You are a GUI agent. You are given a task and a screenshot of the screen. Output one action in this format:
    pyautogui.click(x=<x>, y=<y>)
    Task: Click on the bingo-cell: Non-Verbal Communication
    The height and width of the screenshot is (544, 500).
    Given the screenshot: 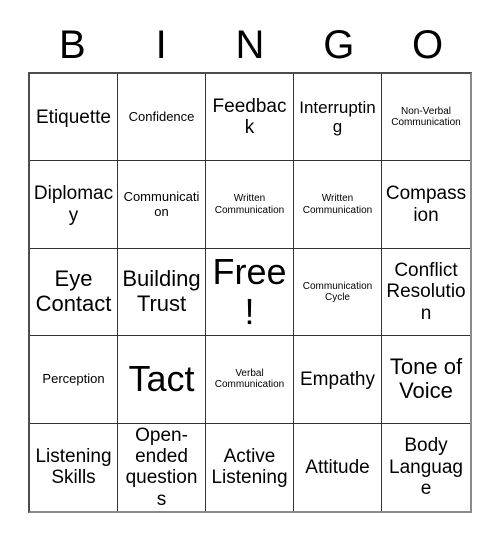 What is the action you would take?
    pyautogui.click(x=426, y=118)
    